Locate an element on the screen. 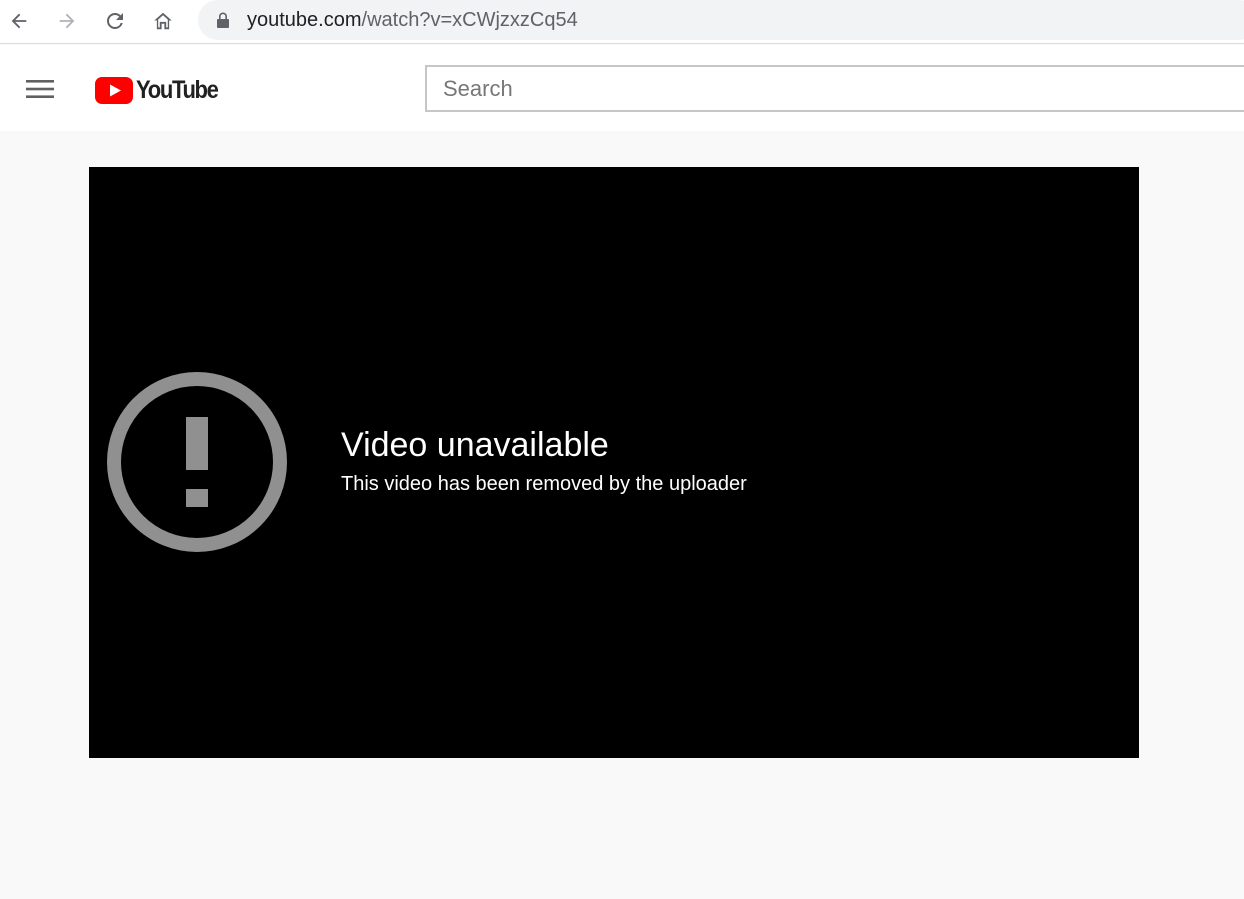 This screenshot has height=899, width=1244. url-text: youtube.com/watch?v=xCWjzxzCq54 is located at coordinates (412, 20).